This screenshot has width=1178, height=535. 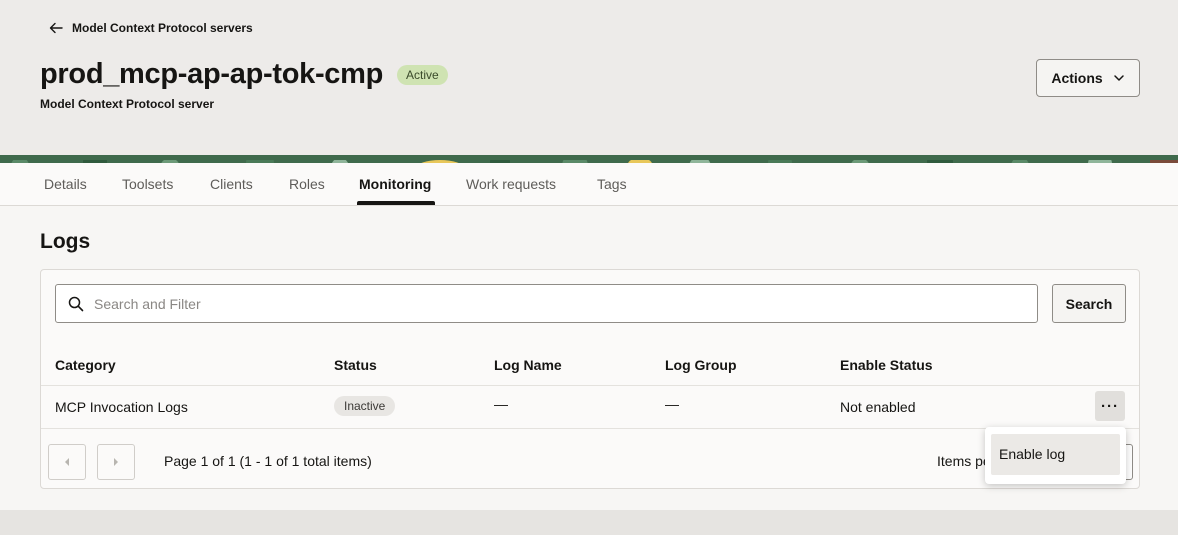 What do you see at coordinates (528, 365) in the screenshot?
I see `column-header-log-name: Log Name` at bounding box center [528, 365].